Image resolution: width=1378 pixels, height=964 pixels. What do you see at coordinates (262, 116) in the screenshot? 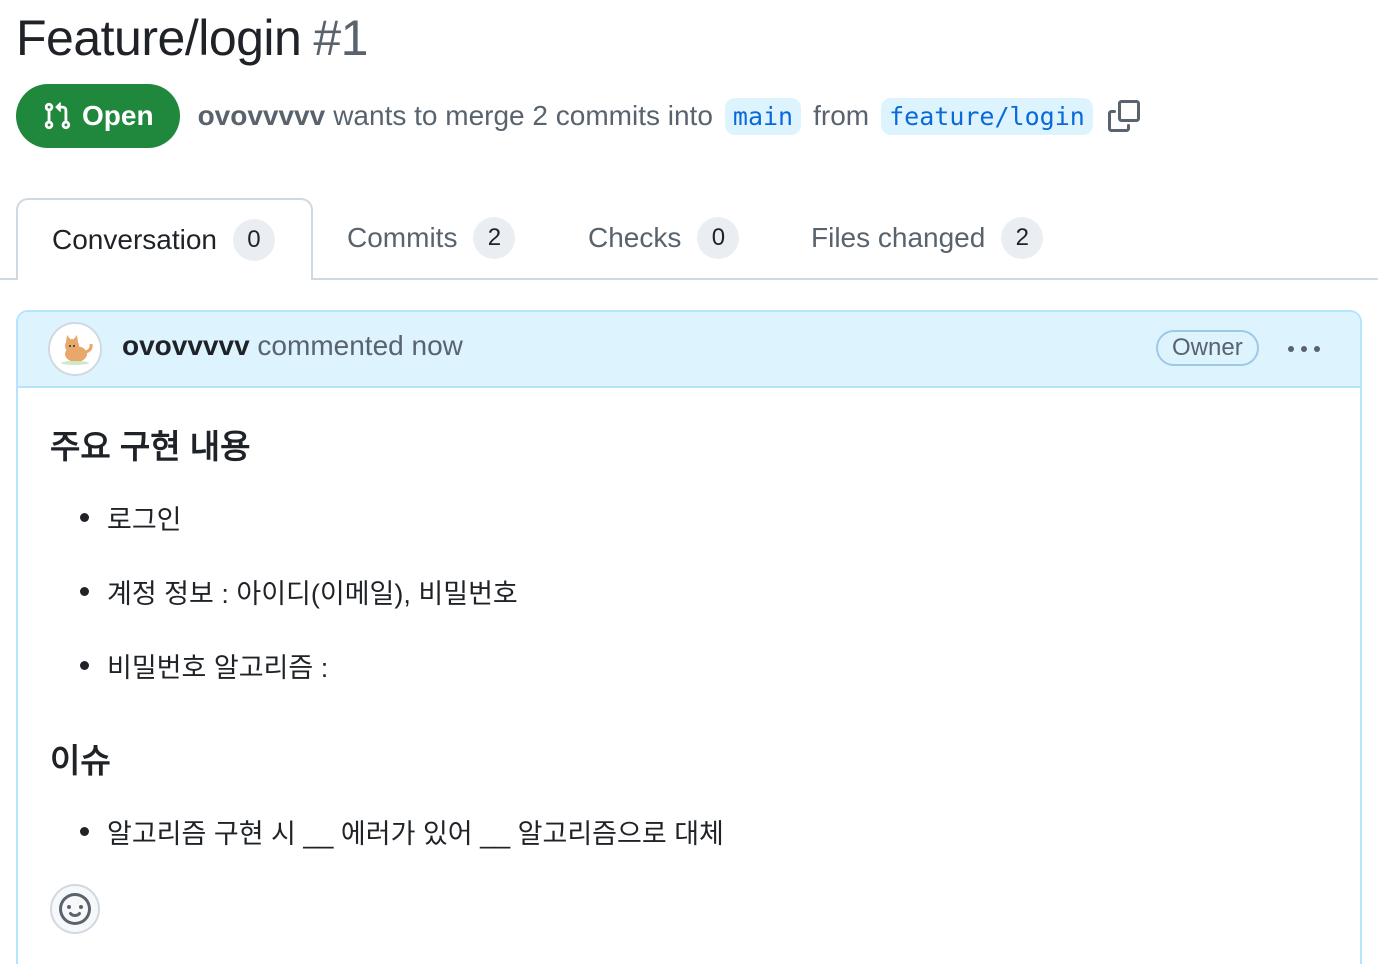
I see `pr-author-link: ovovvvvv` at bounding box center [262, 116].